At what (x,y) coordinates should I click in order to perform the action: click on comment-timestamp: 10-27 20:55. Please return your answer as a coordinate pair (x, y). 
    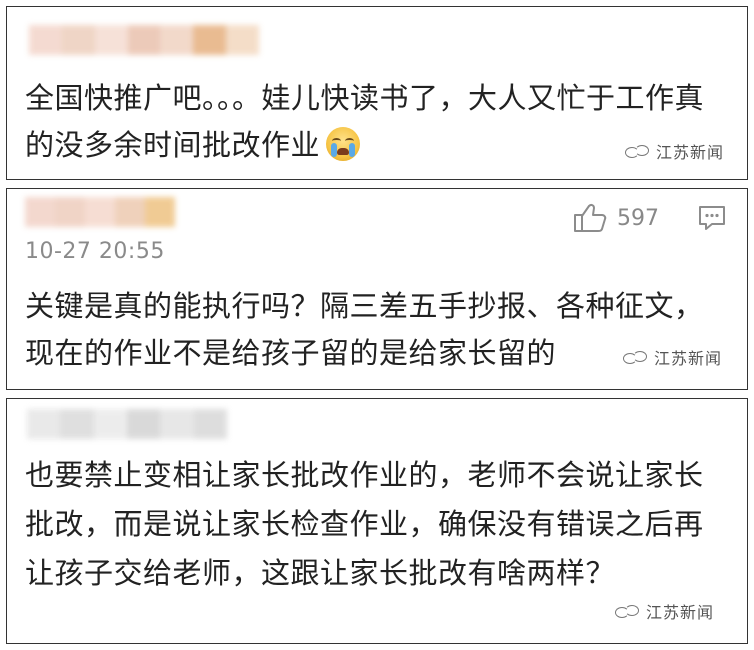
    Looking at the image, I should click on (95, 251).